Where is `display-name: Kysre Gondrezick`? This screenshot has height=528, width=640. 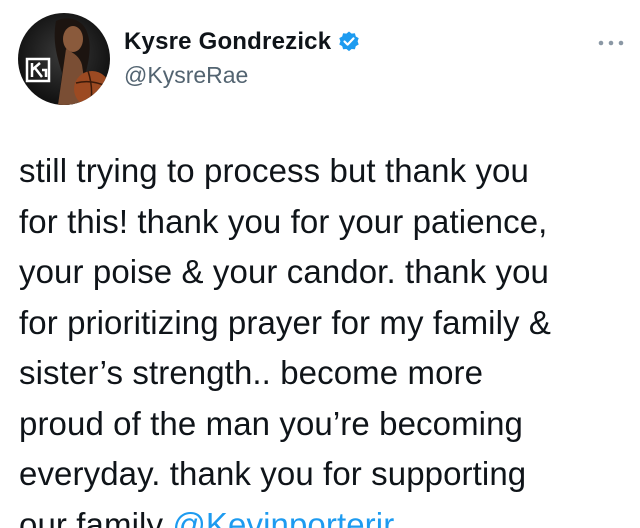
display-name: Kysre Gondrezick is located at coordinates (227, 42).